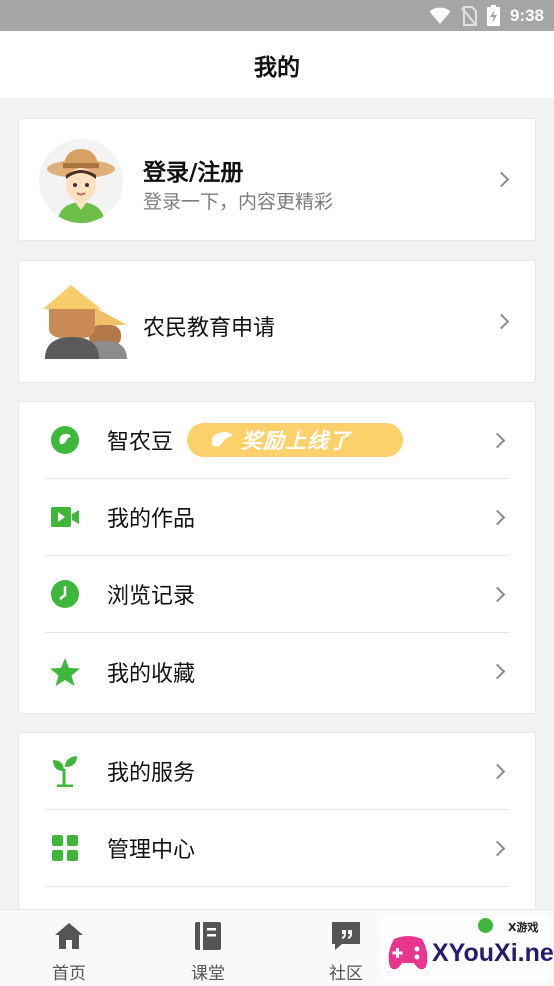  What do you see at coordinates (69, 936) in the screenshot?
I see `home-icon` at bounding box center [69, 936].